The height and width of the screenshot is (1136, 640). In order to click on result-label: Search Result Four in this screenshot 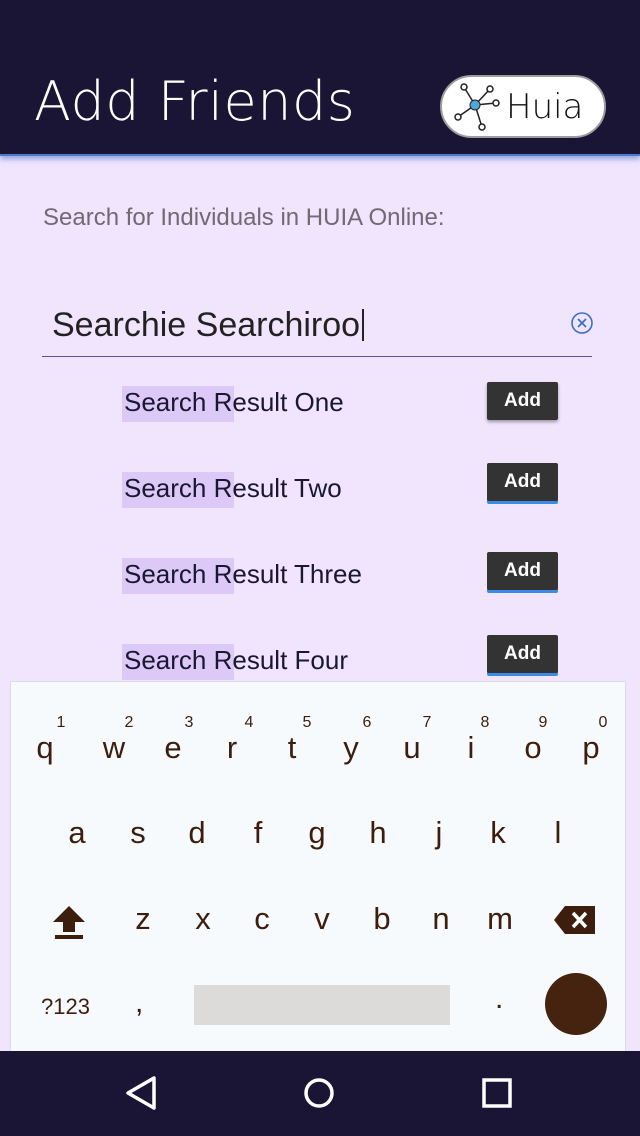, I will do `click(236, 660)`.